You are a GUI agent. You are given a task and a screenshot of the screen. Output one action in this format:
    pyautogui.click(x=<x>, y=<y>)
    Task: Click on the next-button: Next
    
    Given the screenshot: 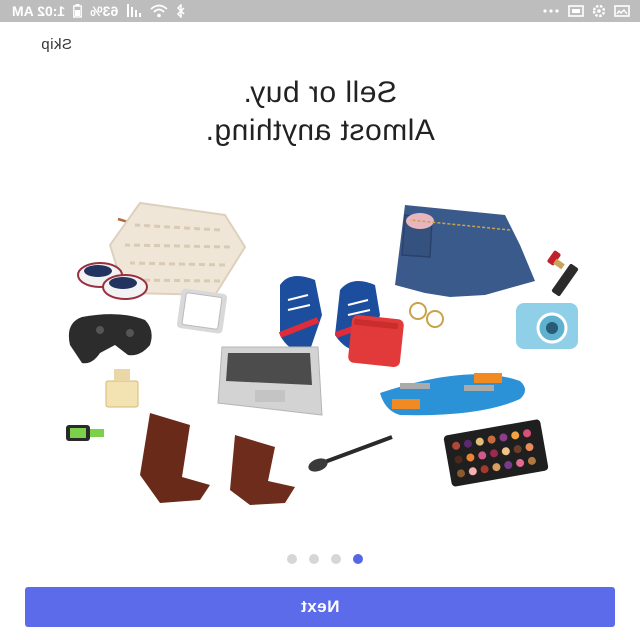 What is the action you would take?
    pyautogui.click(x=320, y=607)
    